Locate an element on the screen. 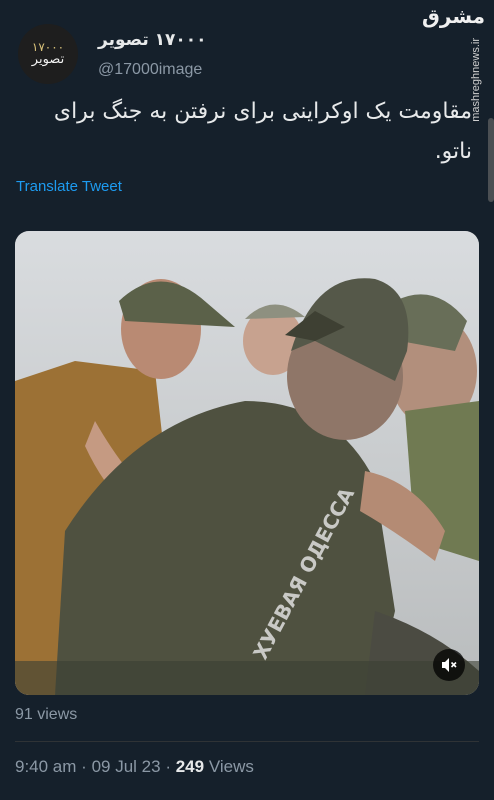 This screenshot has width=494, height=800. avatar: ۱۷۰۰۰ تصویر is located at coordinates (48, 54).